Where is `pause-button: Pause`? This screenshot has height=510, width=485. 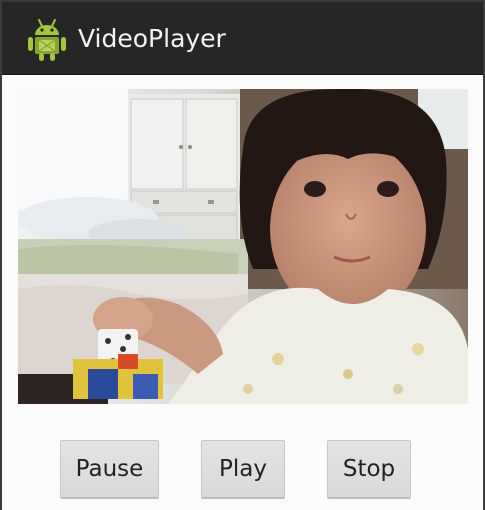
pause-button: Pause is located at coordinates (109, 469).